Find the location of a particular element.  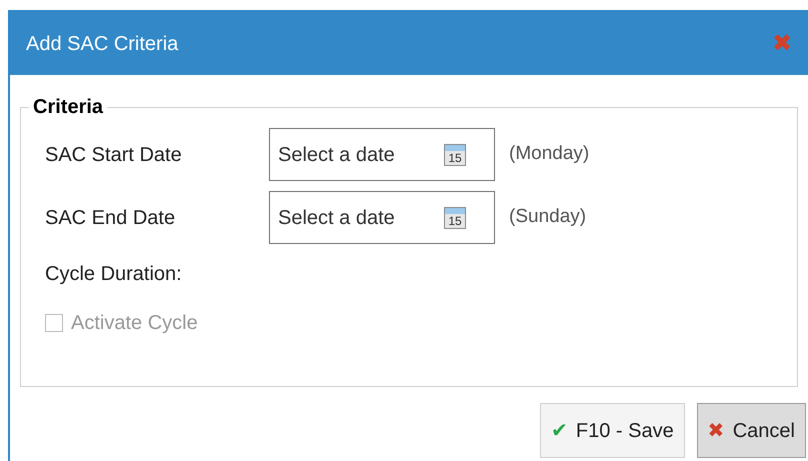

cancel-button: ✖ Cancel is located at coordinates (751, 430).